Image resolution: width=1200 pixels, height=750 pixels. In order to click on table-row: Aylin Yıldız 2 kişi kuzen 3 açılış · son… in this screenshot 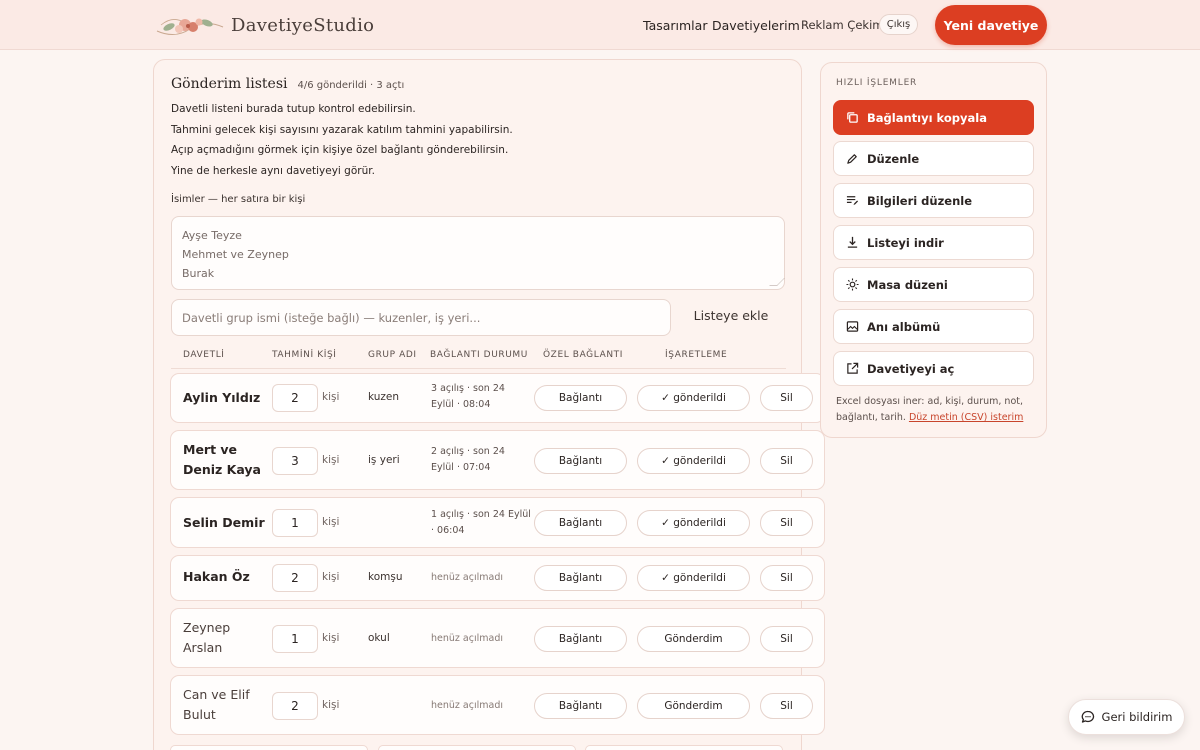, I will do `click(497, 398)`.